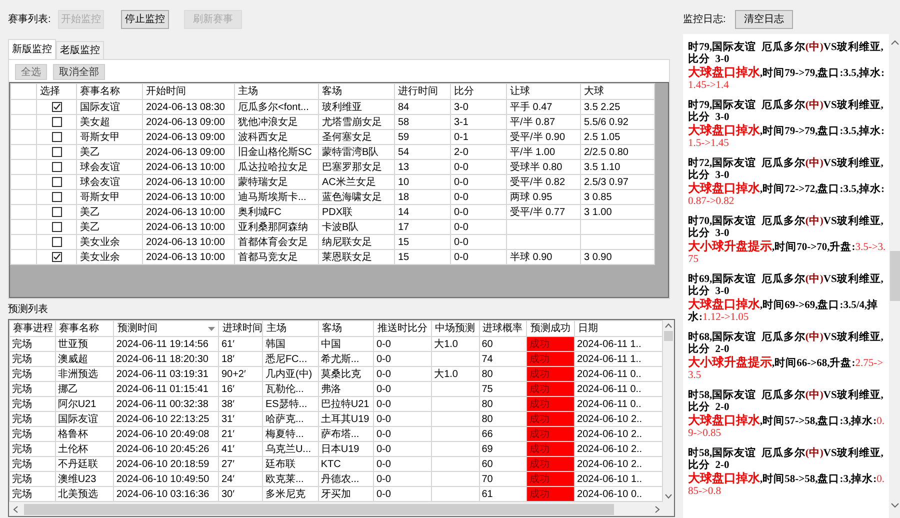  Describe the element at coordinates (240, 374) in the screenshot. I see `table-cell: 90+2′` at that location.